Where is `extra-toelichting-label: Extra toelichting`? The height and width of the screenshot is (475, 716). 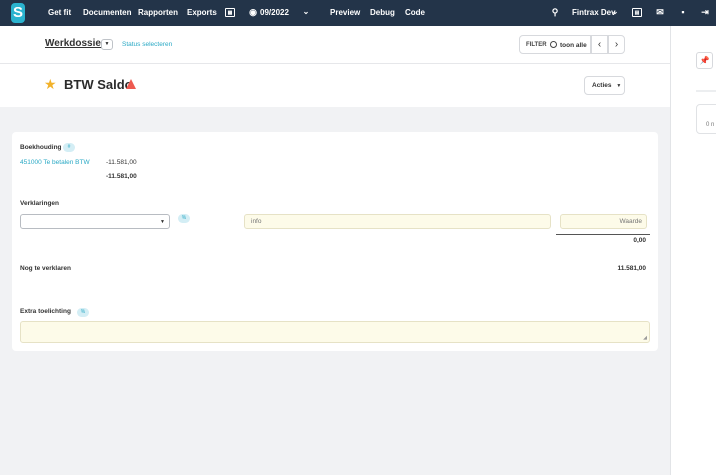 extra-toelichting-label: Extra toelichting is located at coordinates (45, 311).